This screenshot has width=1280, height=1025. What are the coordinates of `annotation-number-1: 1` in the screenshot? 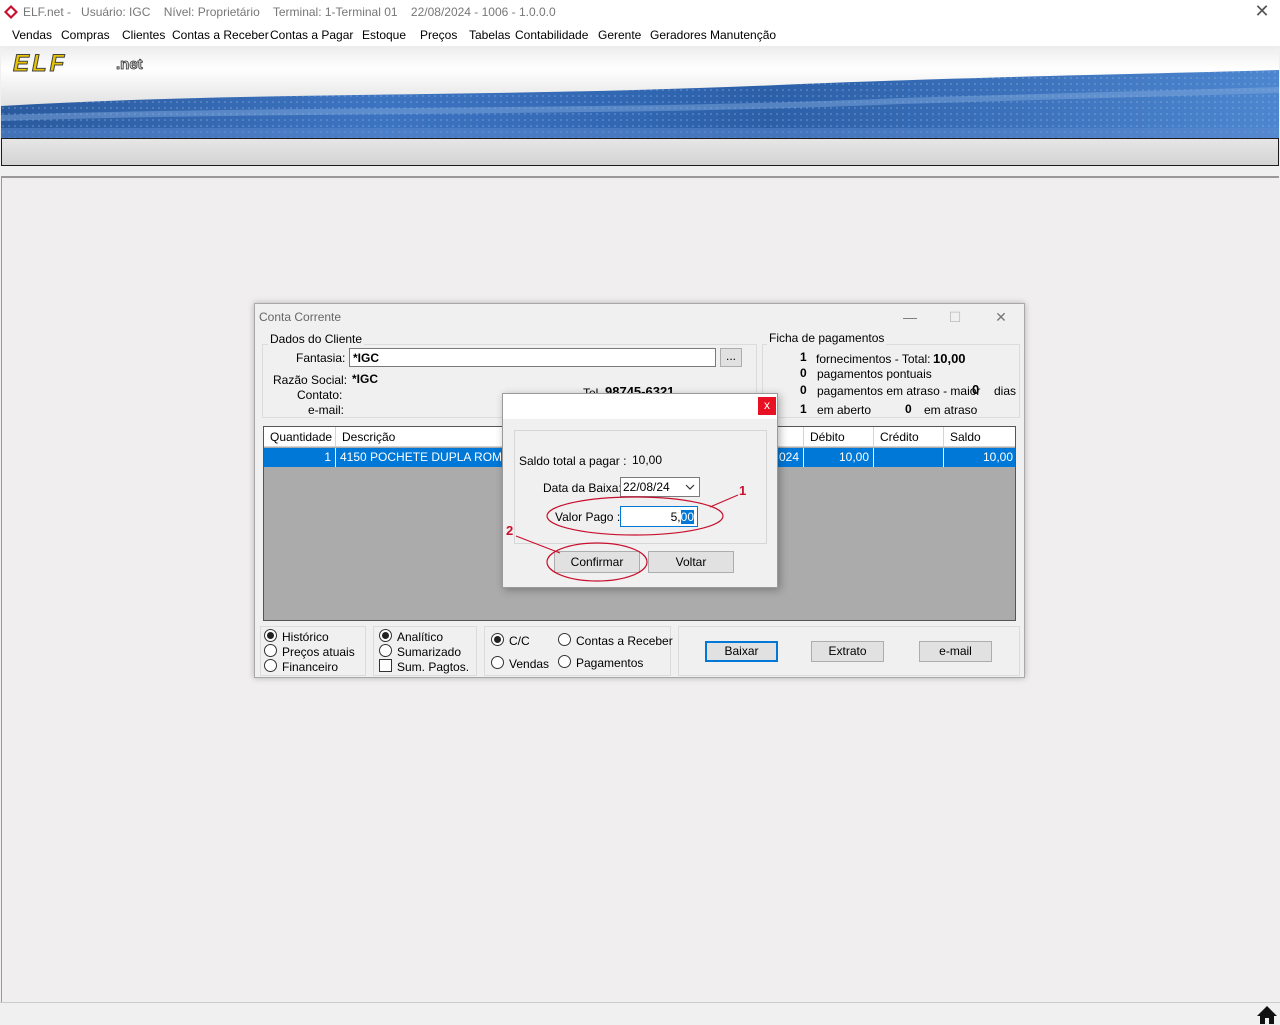 It's located at (743, 490).